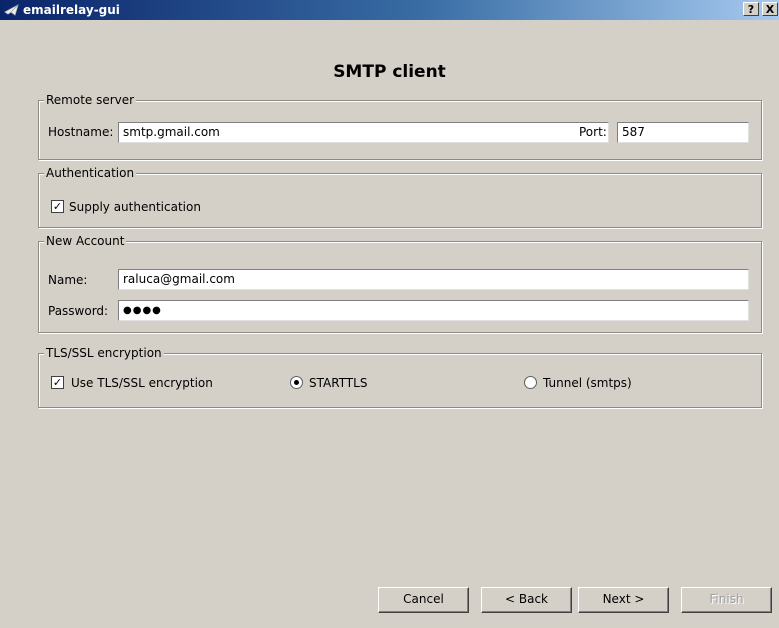  Describe the element at coordinates (389, 72) in the screenshot. I see `page-title: SMTP client` at that location.